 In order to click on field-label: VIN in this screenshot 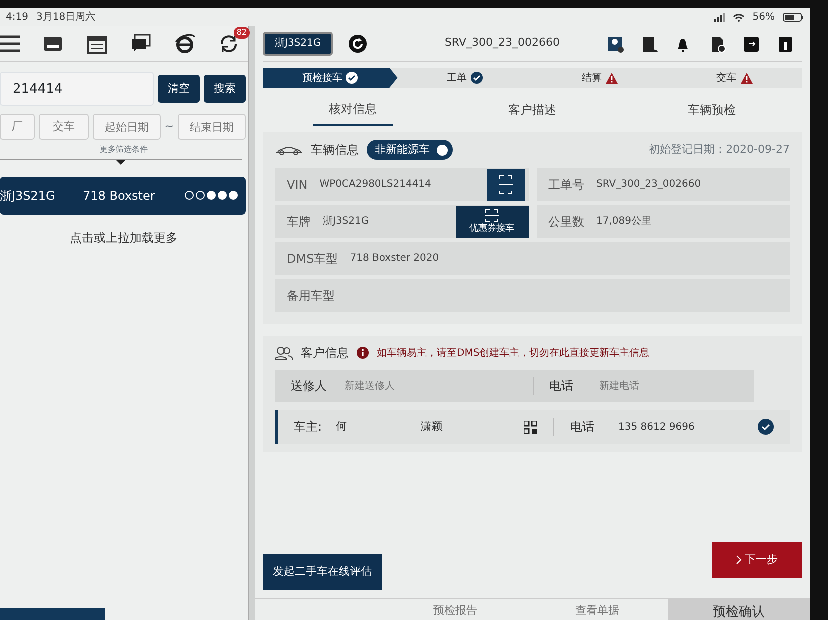, I will do `click(297, 185)`.